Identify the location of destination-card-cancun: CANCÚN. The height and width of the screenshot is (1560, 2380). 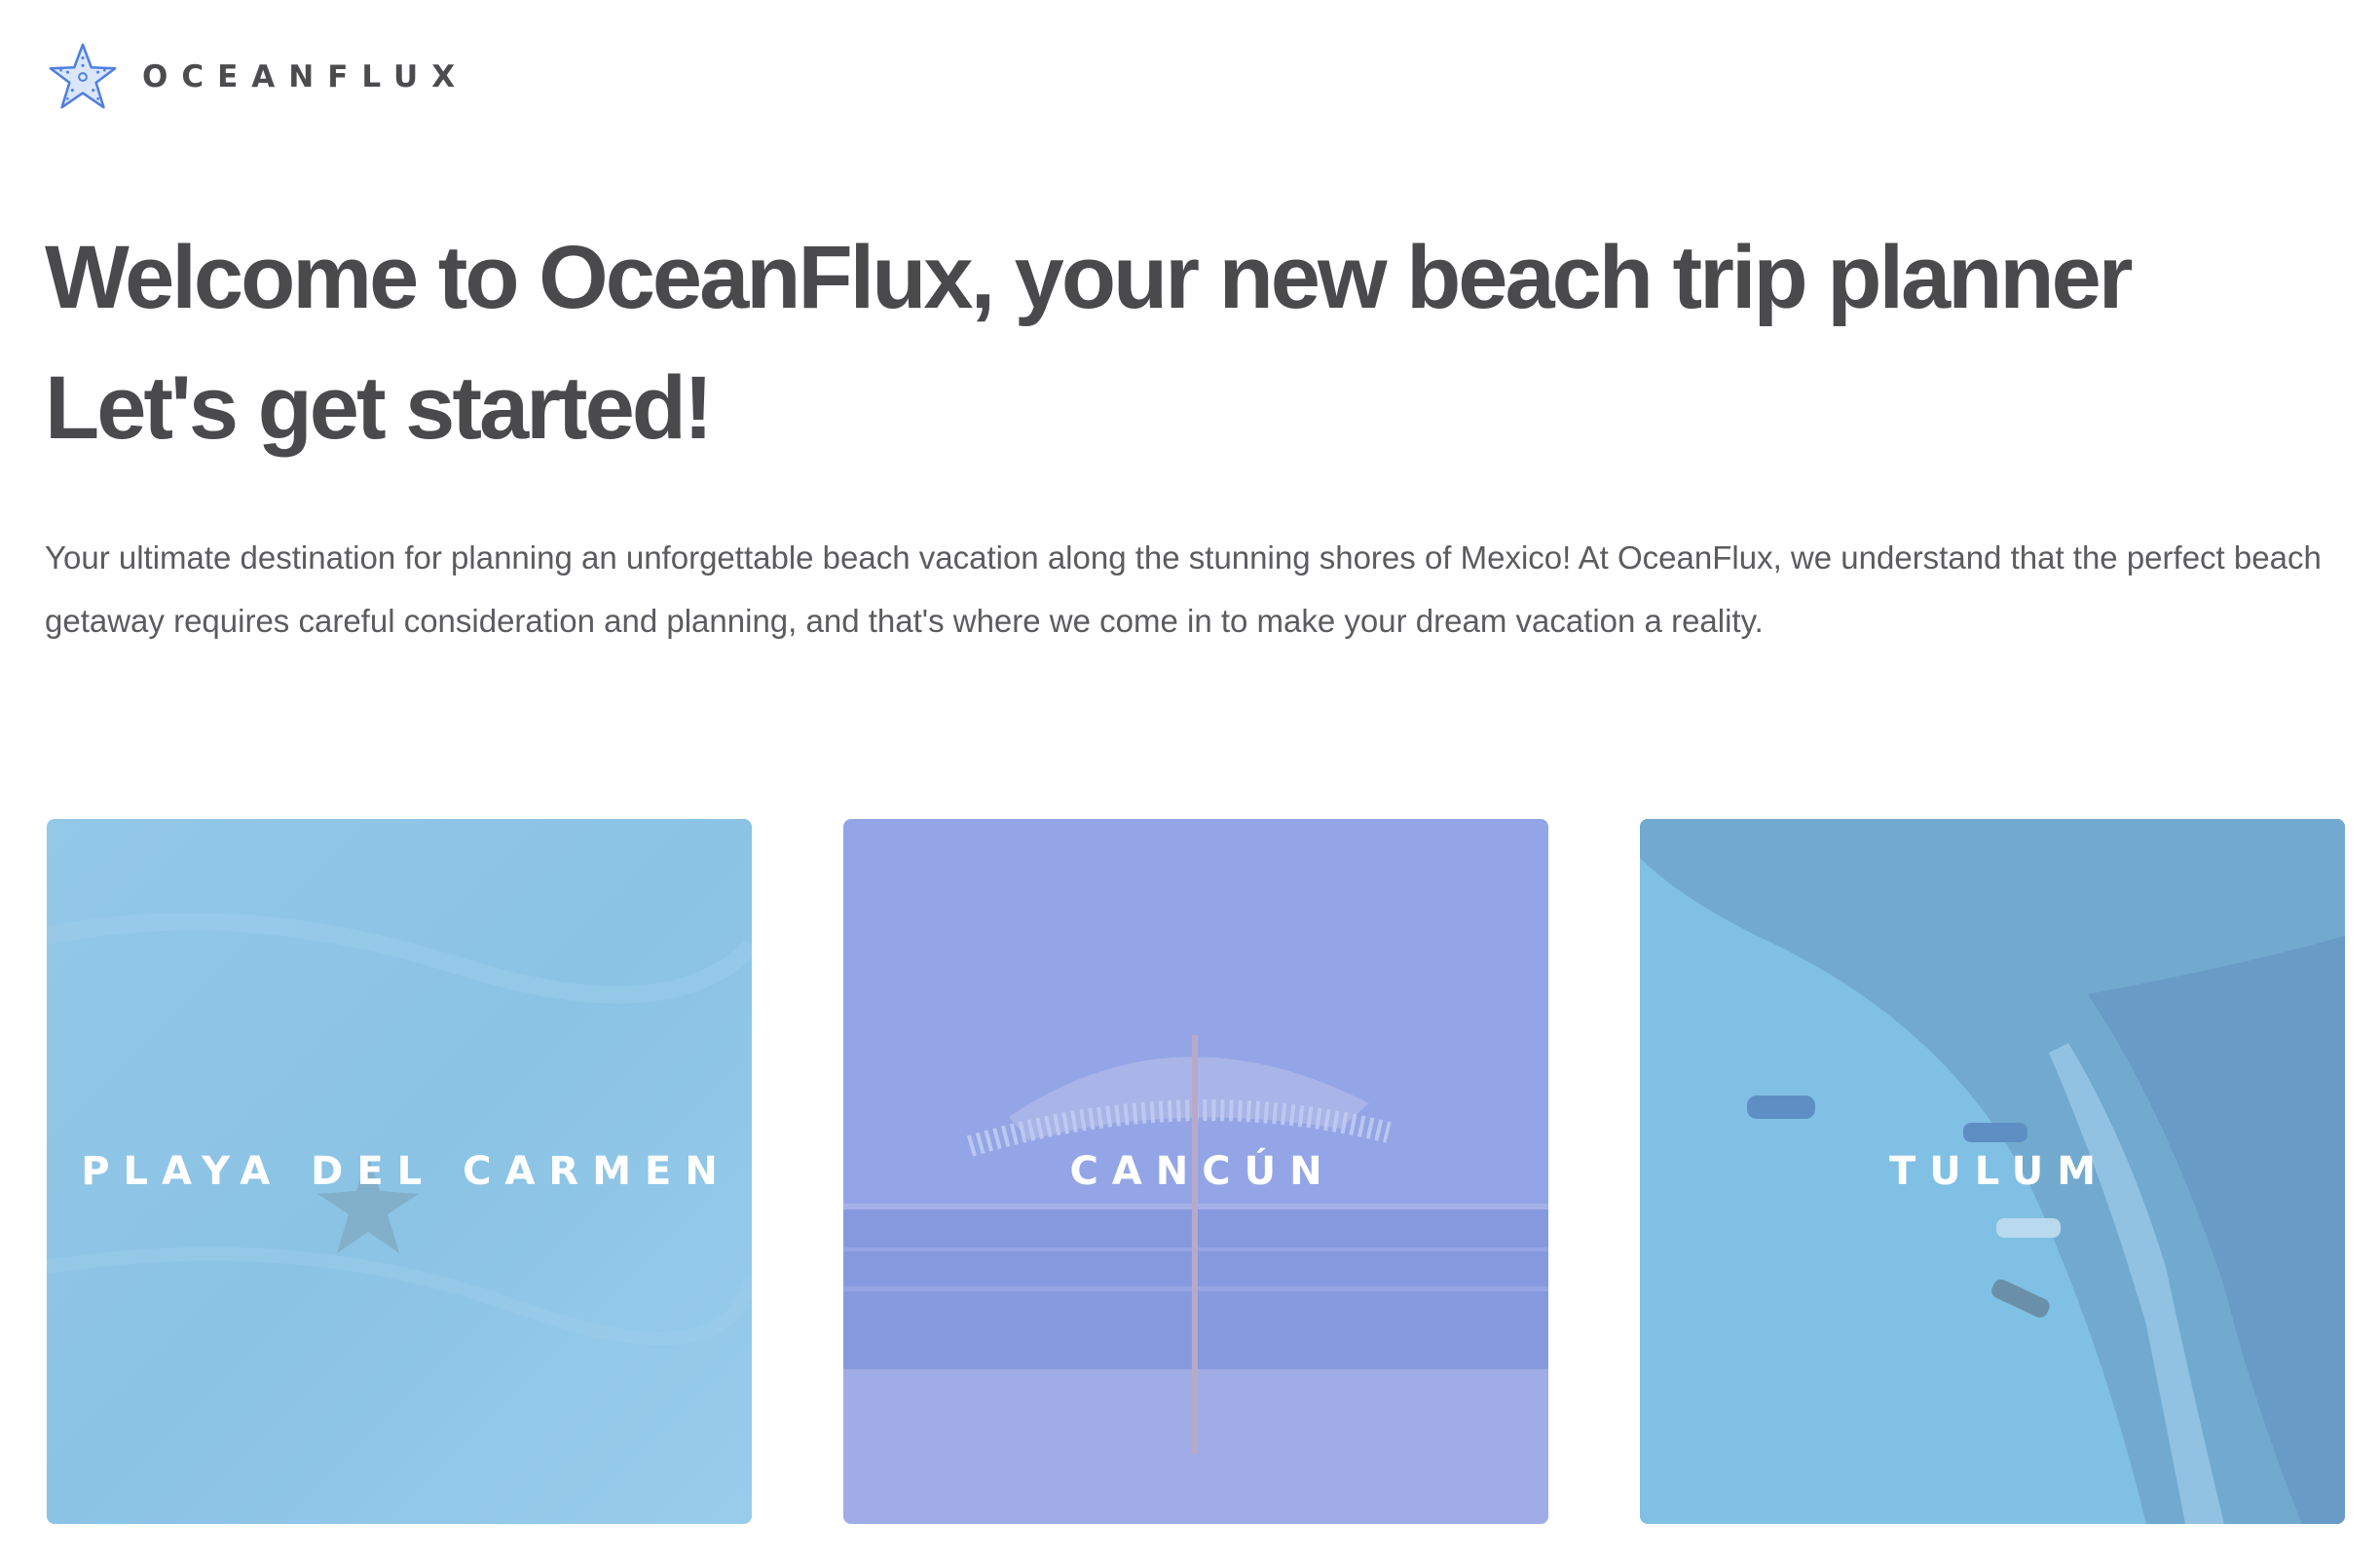
(1195, 1171).